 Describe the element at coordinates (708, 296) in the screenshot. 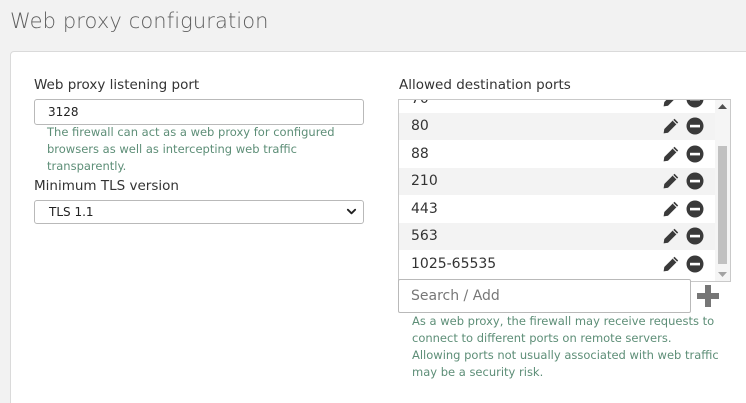

I see `add-port-button` at that location.